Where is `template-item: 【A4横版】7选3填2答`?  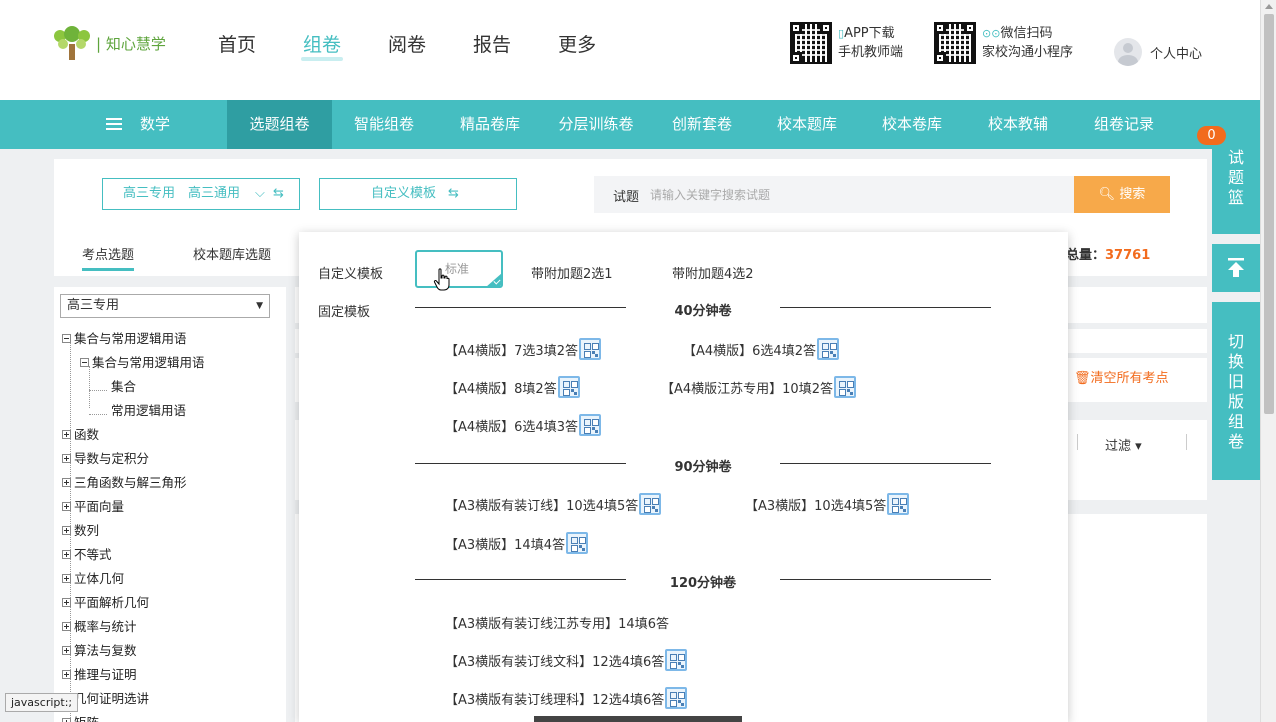 template-item: 【A4横版】7选3填2答 is located at coordinates (523, 349).